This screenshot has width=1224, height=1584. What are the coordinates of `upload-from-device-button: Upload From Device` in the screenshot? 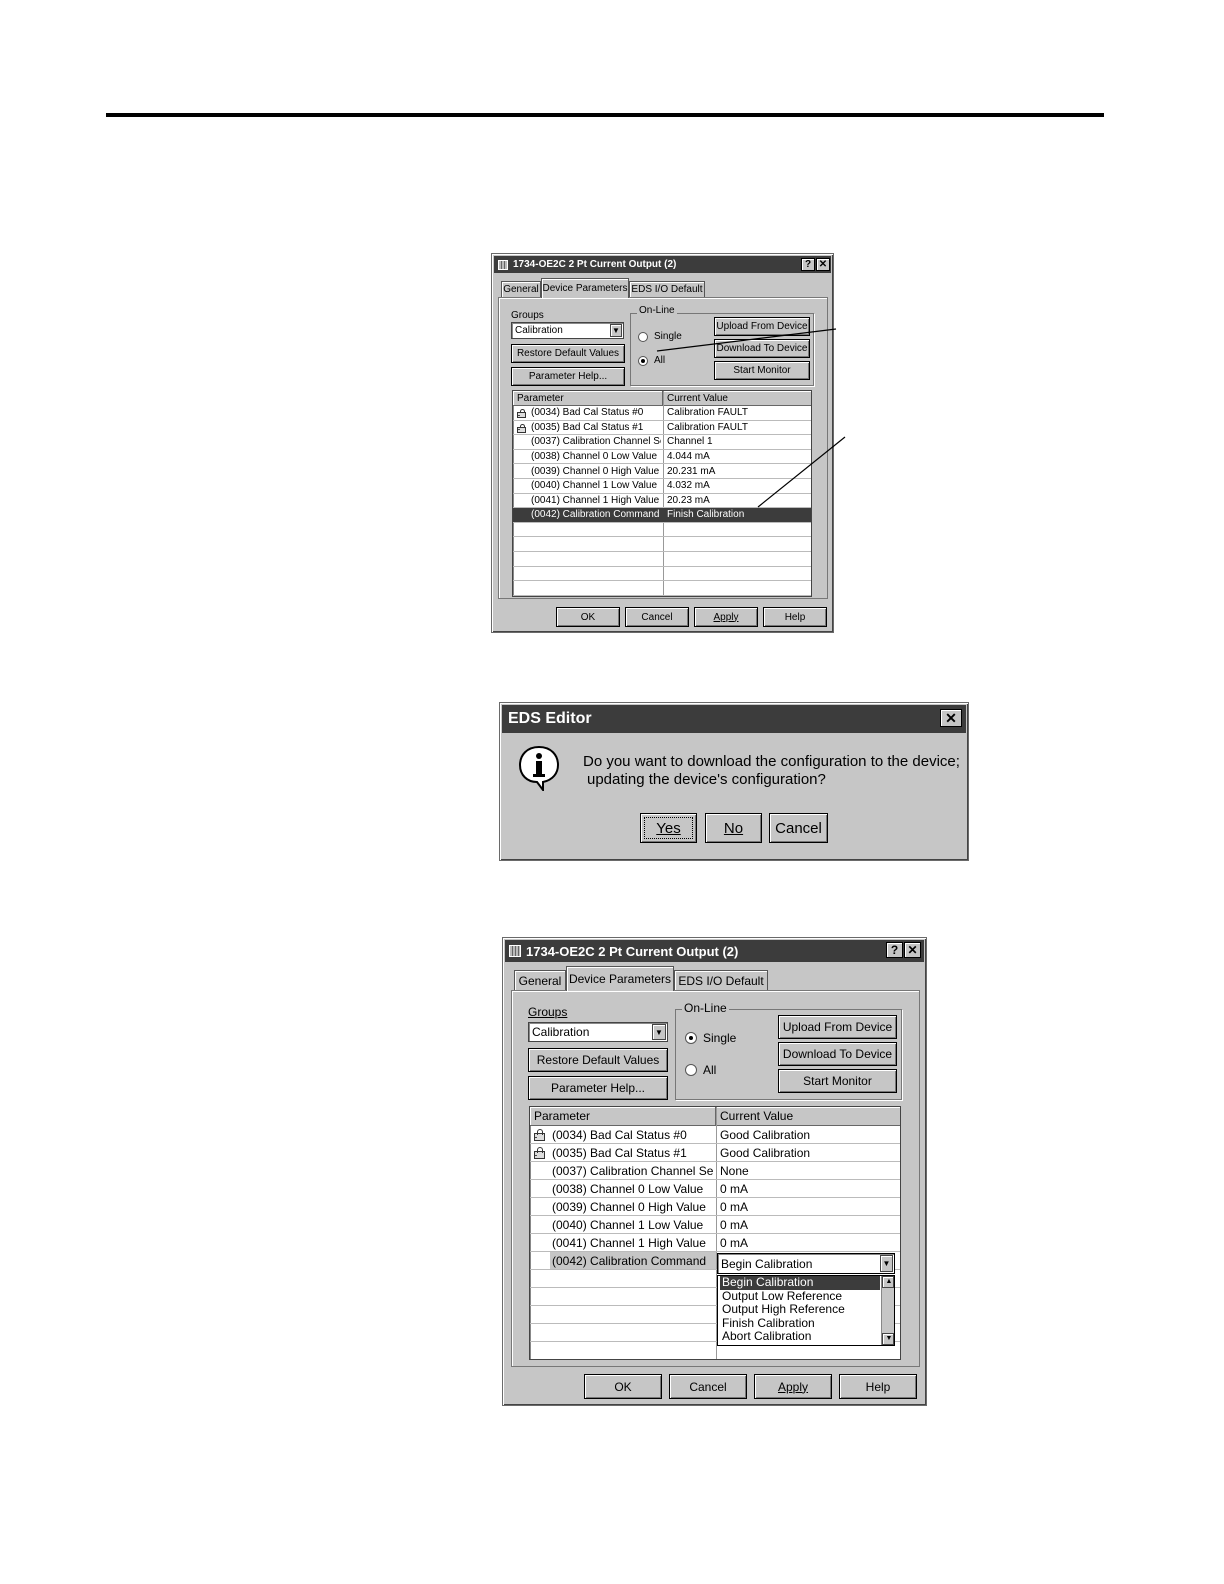 It's located at (837, 1027).